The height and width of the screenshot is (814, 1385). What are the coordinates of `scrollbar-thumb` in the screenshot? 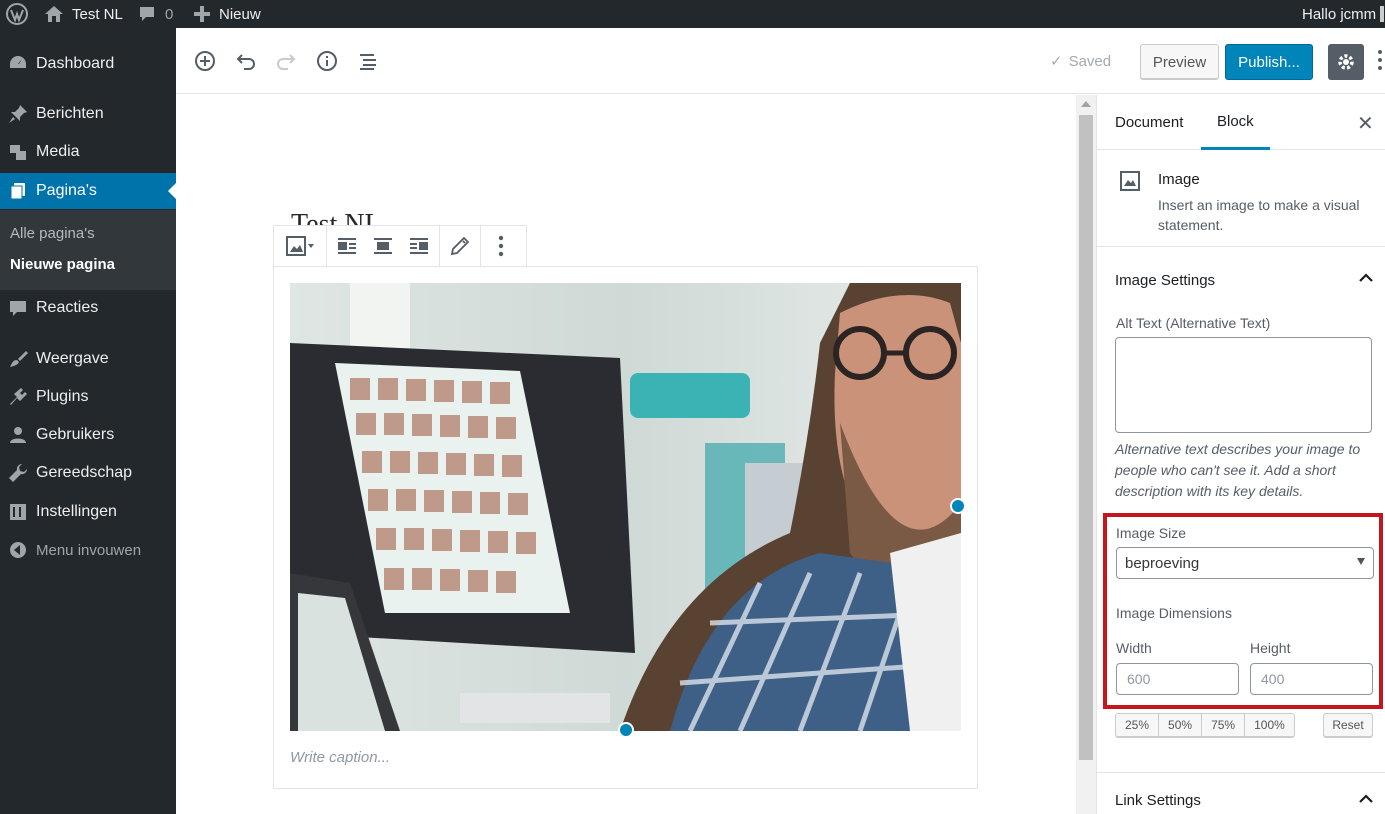 It's located at (1086, 437).